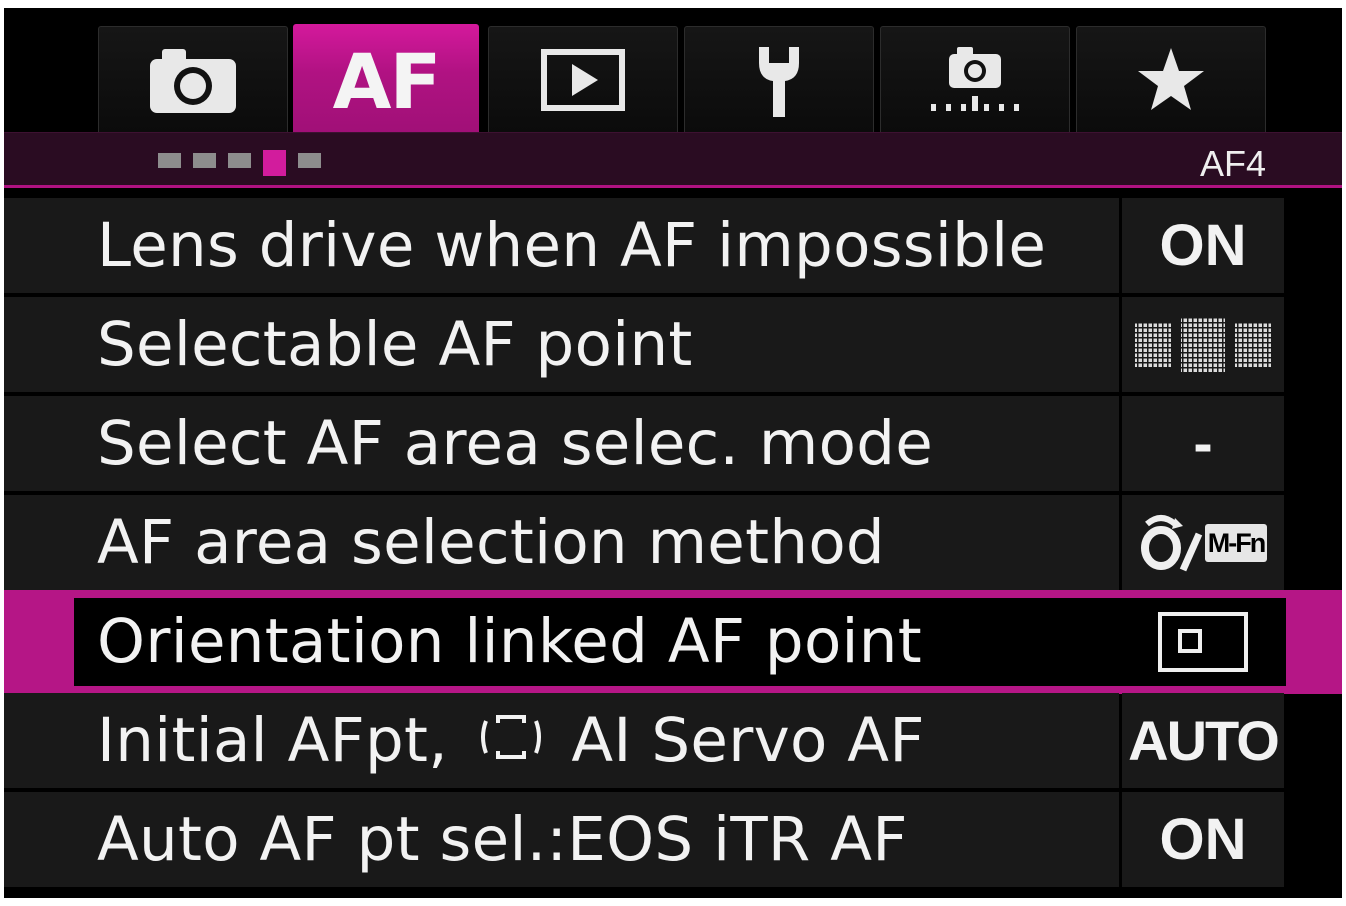 The height and width of the screenshot is (906, 1346). What do you see at coordinates (274, 163) in the screenshot?
I see `subtab-dot-active` at bounding box center [274, 163].